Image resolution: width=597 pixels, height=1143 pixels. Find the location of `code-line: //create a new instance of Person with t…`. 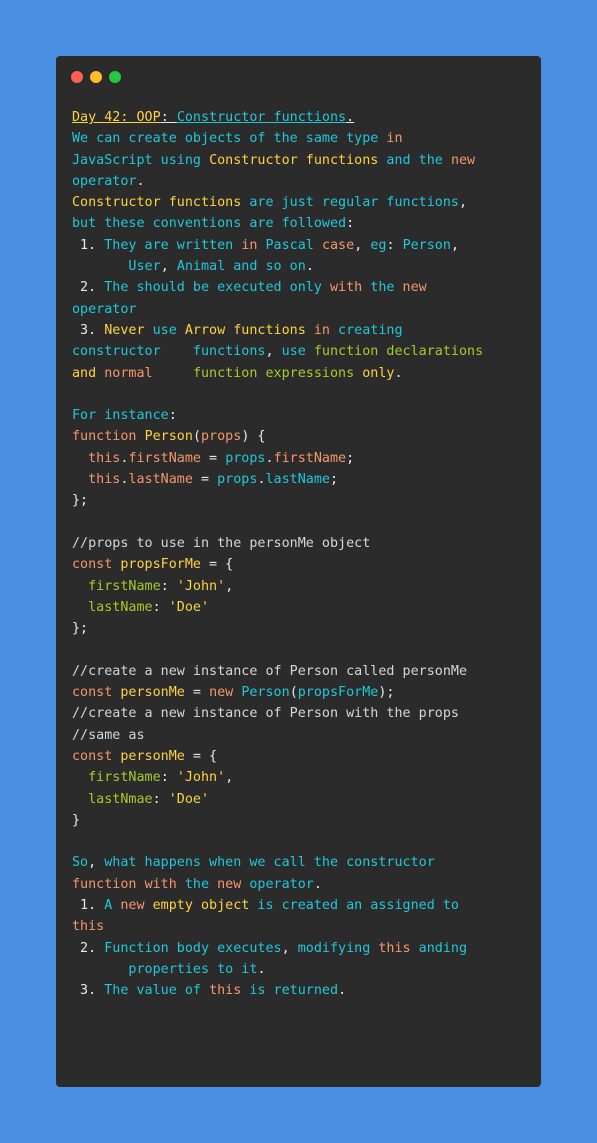

code-line: //create a new instance of Person with t… is located at coordinates (301, 713).